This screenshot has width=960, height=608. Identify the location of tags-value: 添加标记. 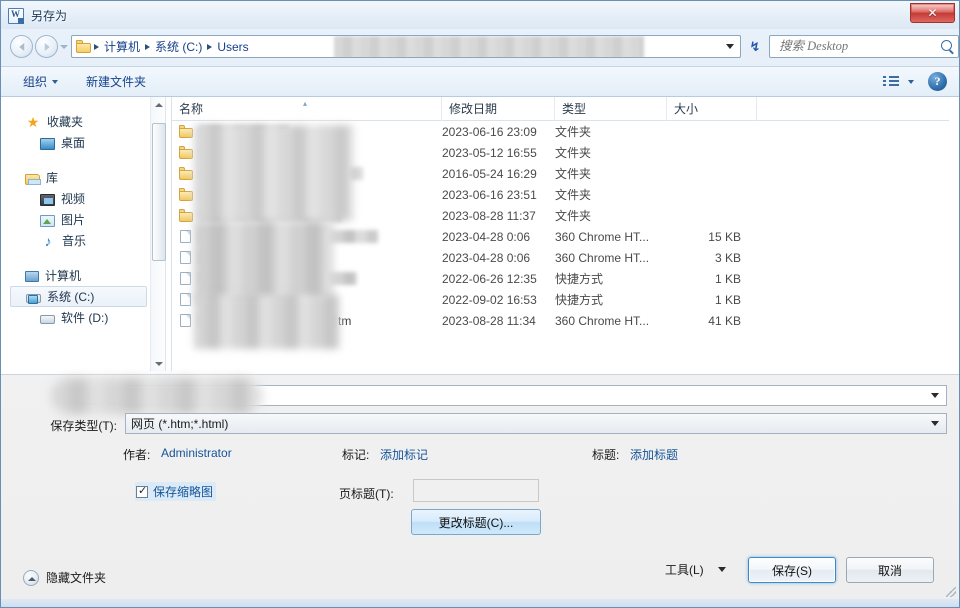
(404, 454).